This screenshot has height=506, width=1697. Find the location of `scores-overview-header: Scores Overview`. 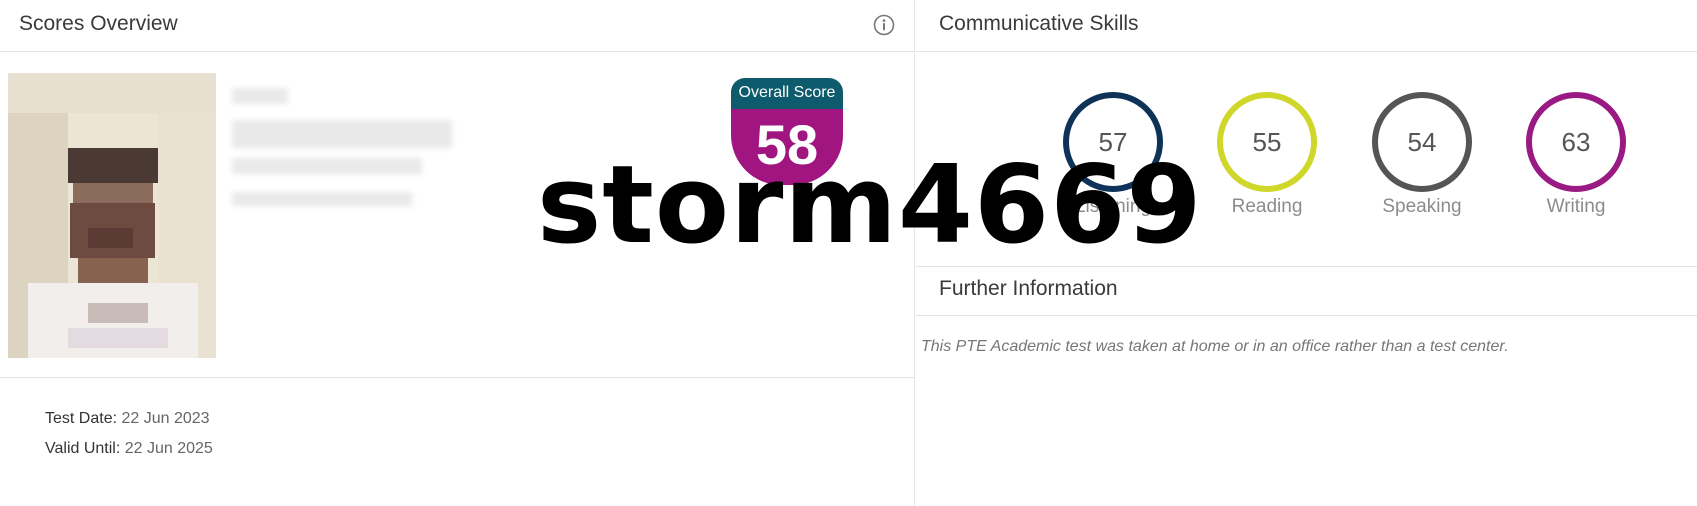

scores-overview-header: Scores Overview is located at coordinates (457, 26).